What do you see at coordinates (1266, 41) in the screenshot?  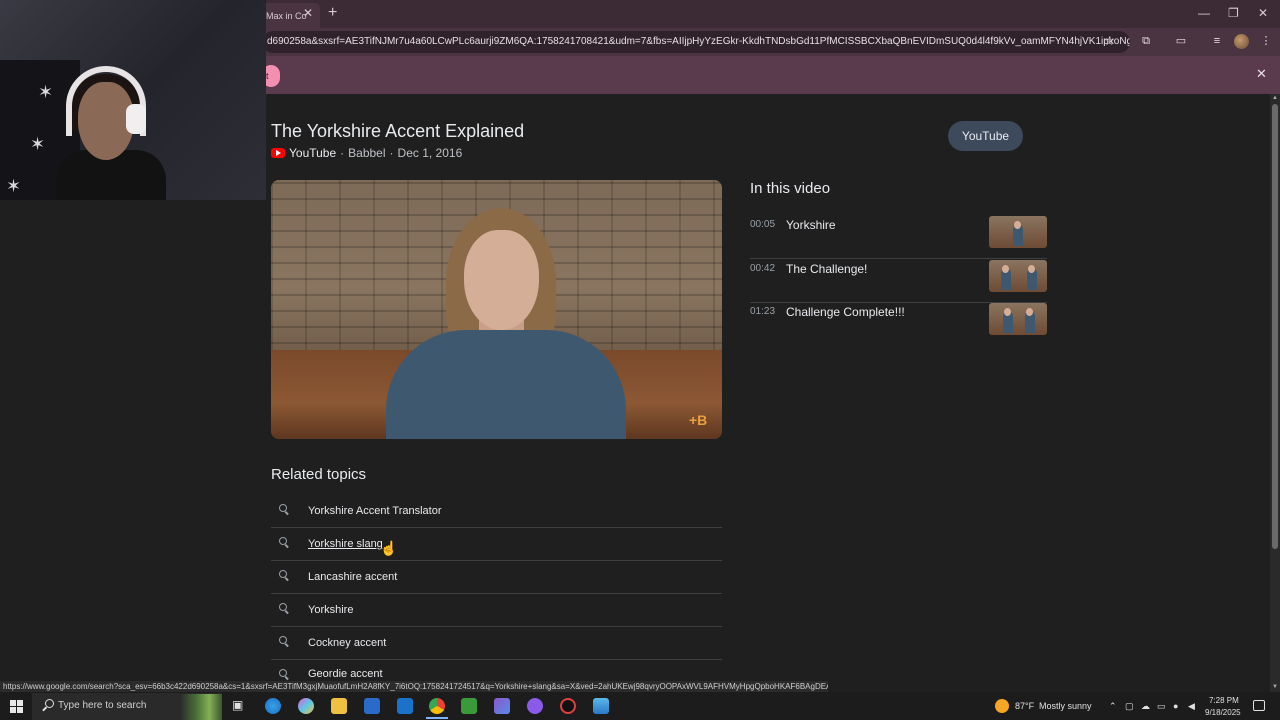 I see `menu-kebab-icon: ⋮` at bounding box center [1266, 41].